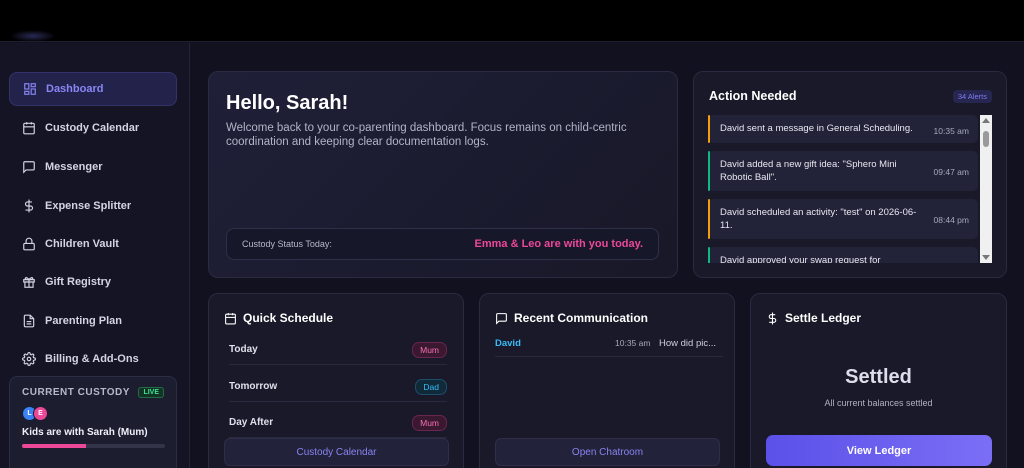 The width and height of the screenshot is (1024, 468). What do you see at coordinates (82, 244) in the screenshot?
I see `sidebar-item-label: Children Vault` at bounding box center [82, 244].